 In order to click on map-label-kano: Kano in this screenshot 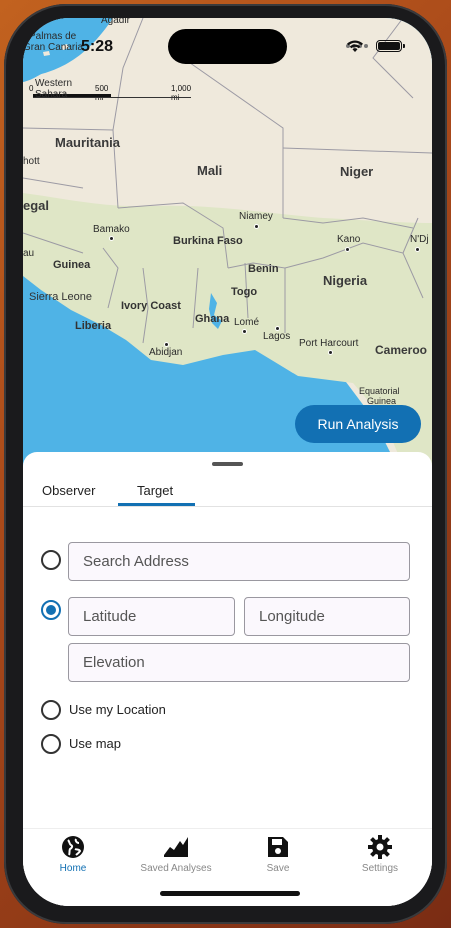, I will do `click(349, 239)`.